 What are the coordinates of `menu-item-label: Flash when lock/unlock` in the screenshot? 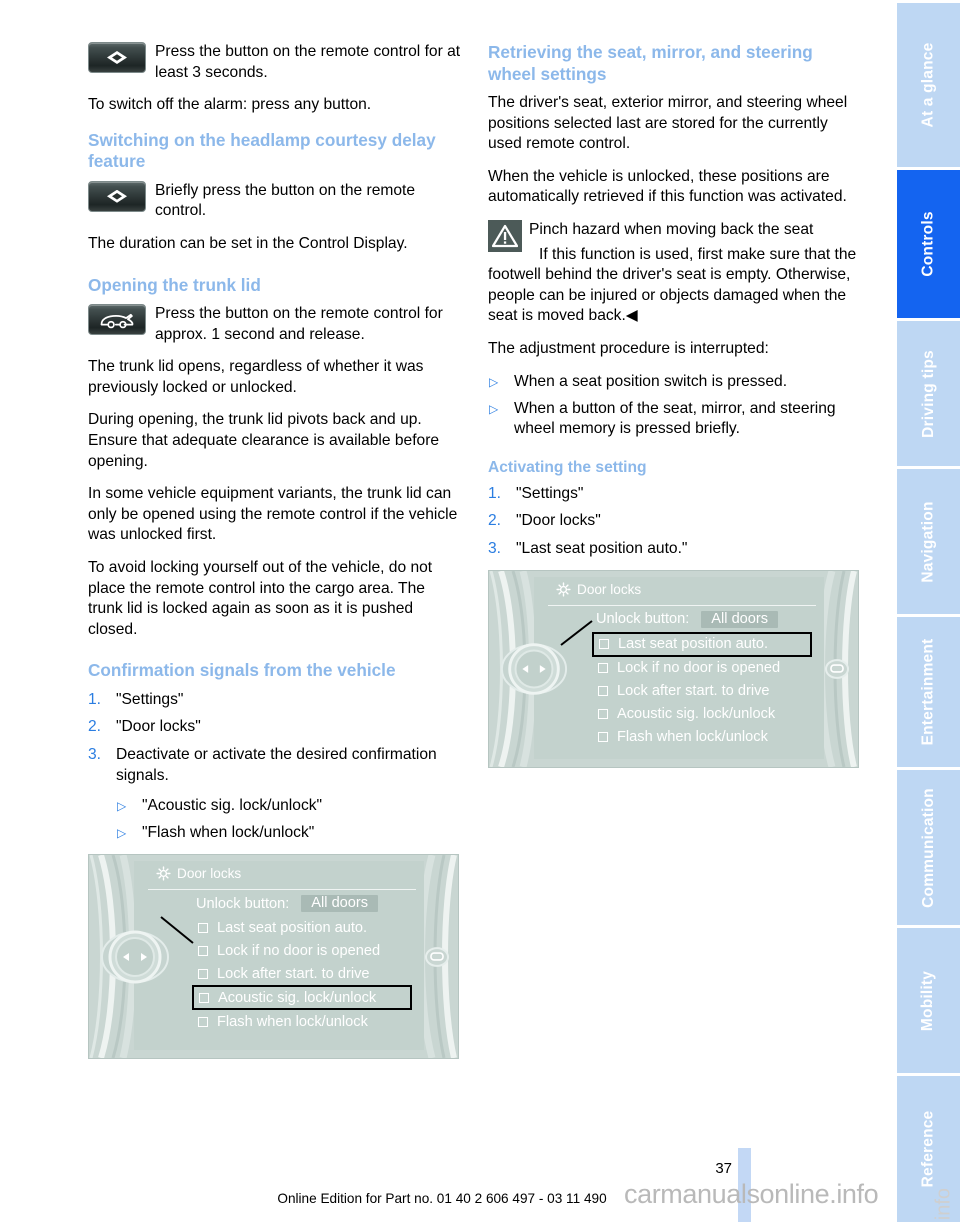 It's located at (692, 737).